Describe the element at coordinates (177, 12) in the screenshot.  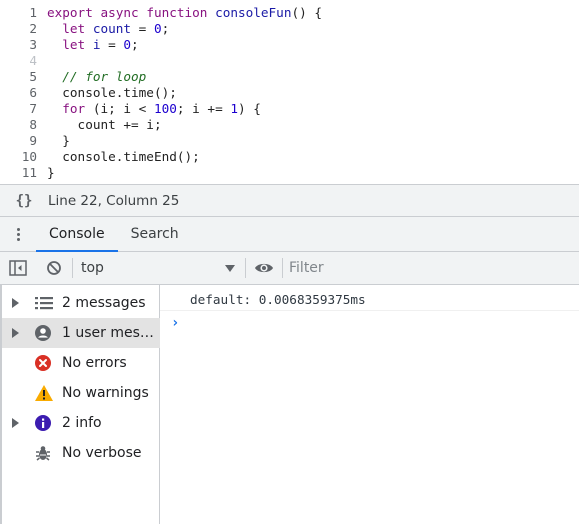
I see `code-token: function` at that location.